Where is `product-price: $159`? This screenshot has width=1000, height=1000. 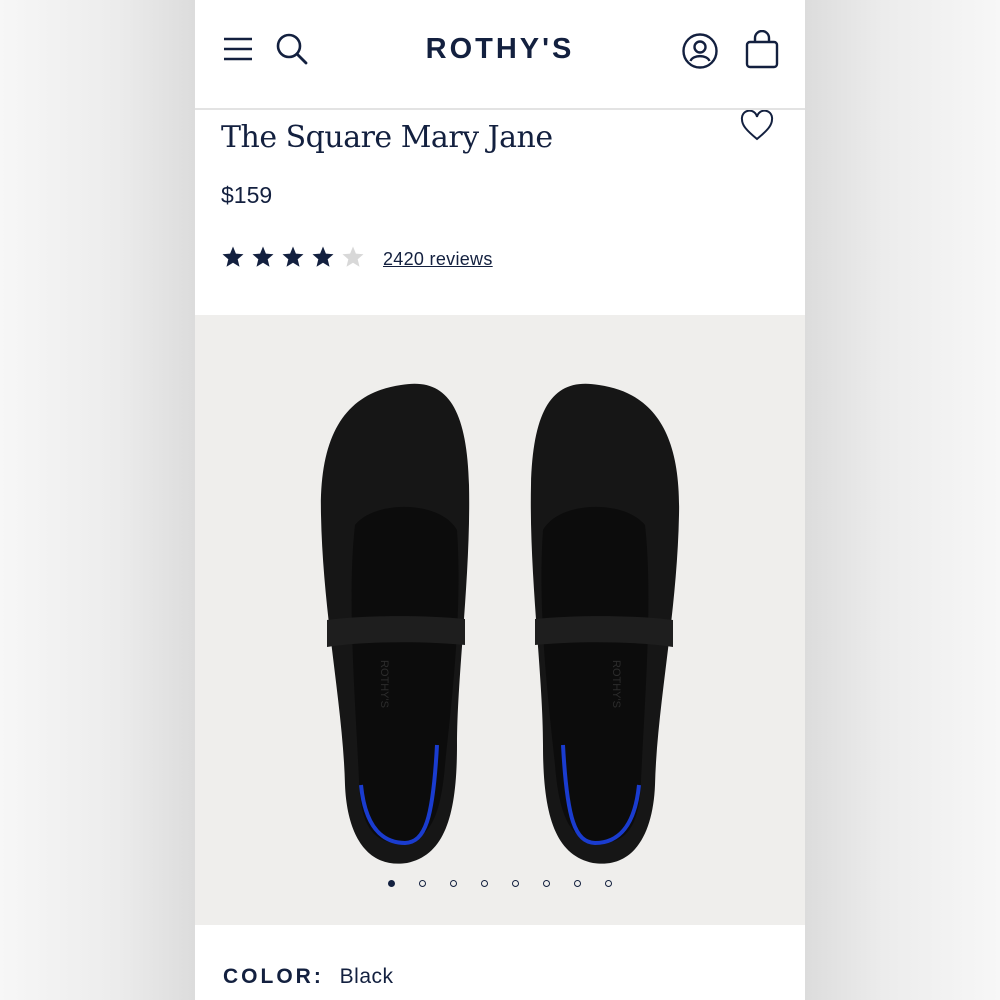
product-price: $159 is located at coordinates (247, 195).